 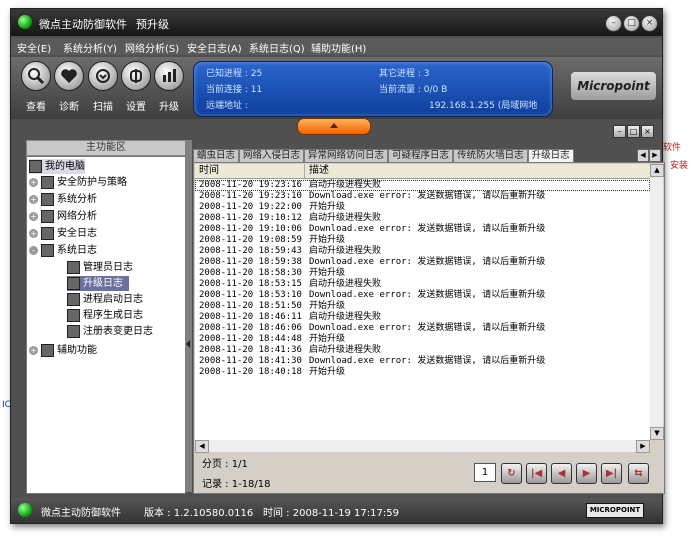 What do you see at coordinates (647, 131) in the screenshot?
I see `panel-close-icon: ×` at bounding box center [647, 131].